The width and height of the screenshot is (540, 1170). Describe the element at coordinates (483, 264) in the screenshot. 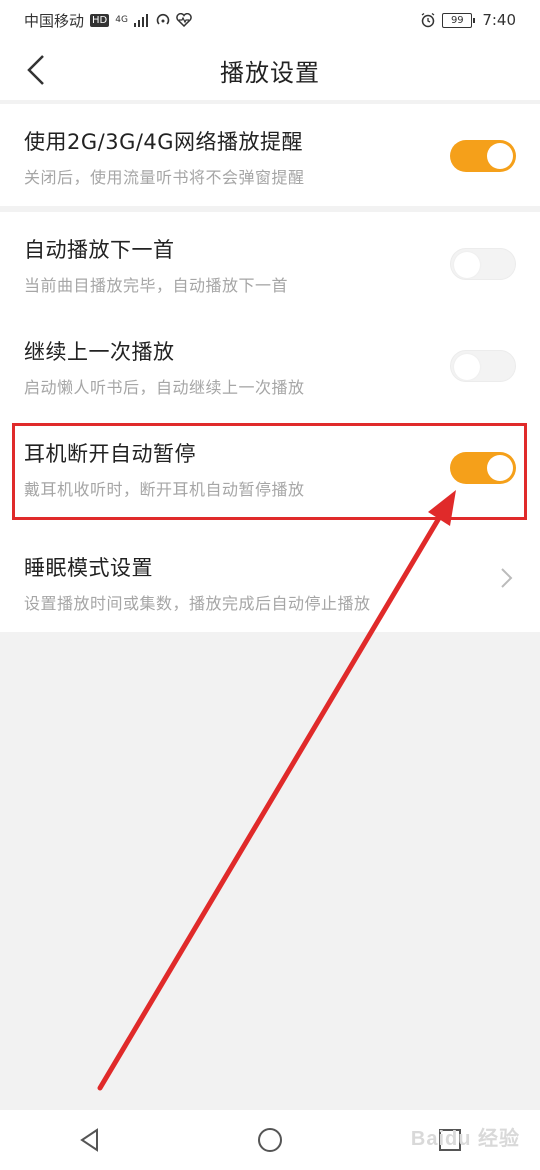

I see `autoplay-next-toggle` at that location.